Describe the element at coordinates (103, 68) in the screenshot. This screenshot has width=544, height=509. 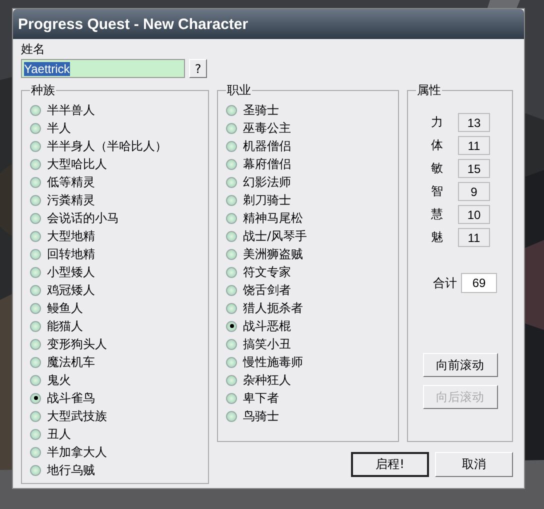
I see `name-field: Yaettrick` at that location.